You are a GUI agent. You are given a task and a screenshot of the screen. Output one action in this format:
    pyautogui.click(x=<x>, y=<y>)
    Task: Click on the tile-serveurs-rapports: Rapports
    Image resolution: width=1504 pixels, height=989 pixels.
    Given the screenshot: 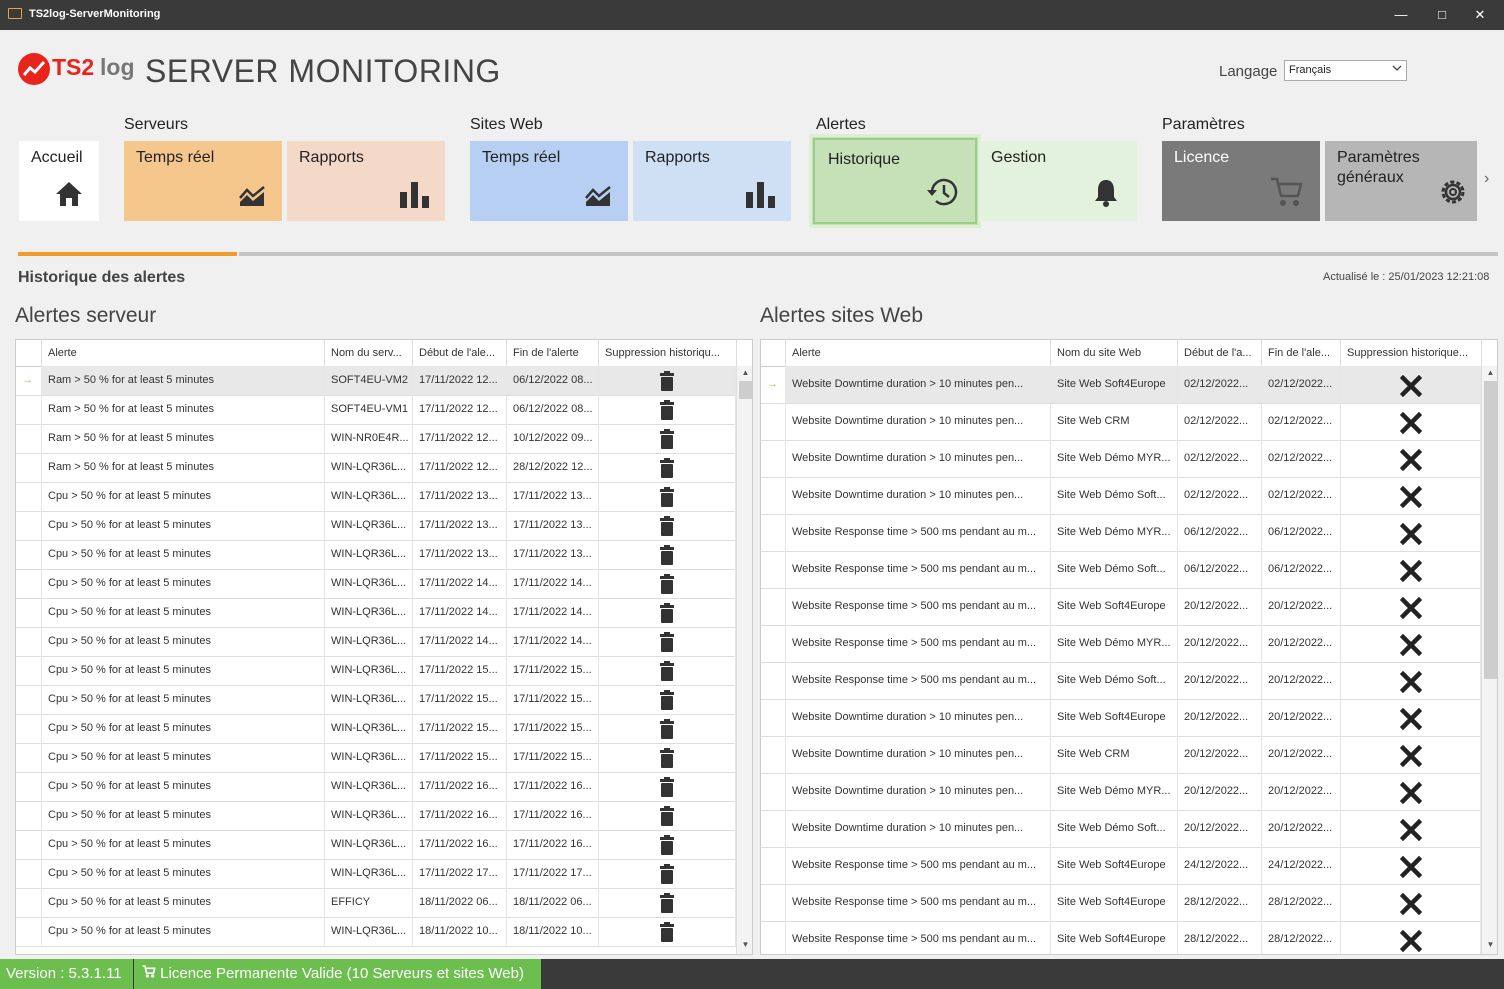 What is the action you would take?
    pyautogui.click(x=366, y=181)
    